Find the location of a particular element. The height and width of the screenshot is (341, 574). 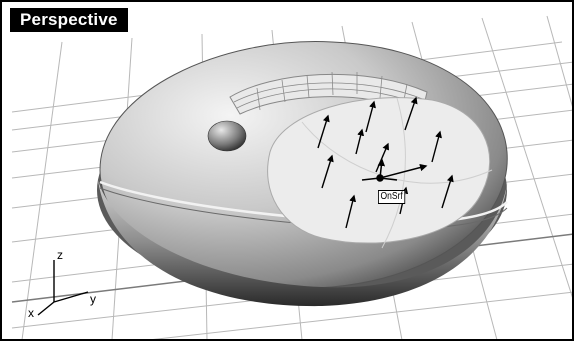

osnap-tooltip: OnSrf is located at coordinates (392, 197).